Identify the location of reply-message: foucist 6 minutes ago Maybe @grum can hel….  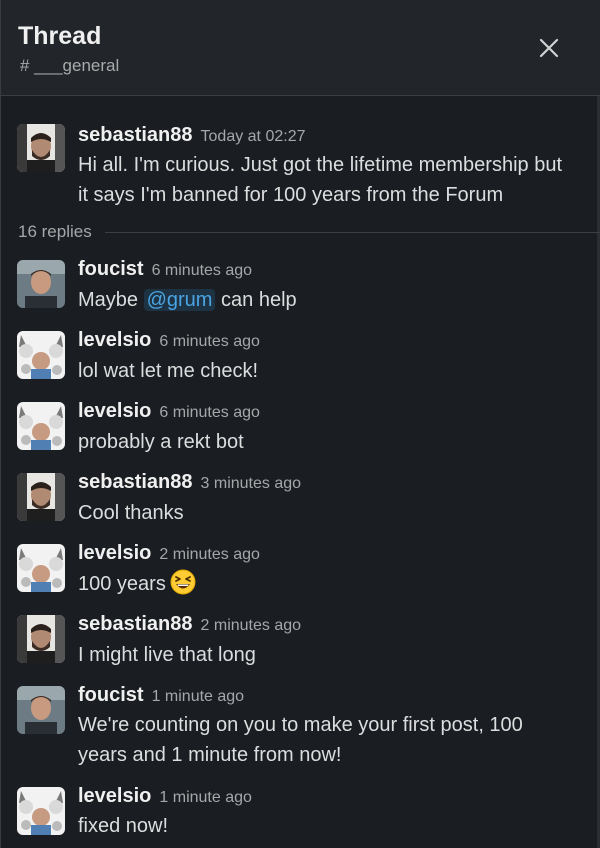
(300, 286).